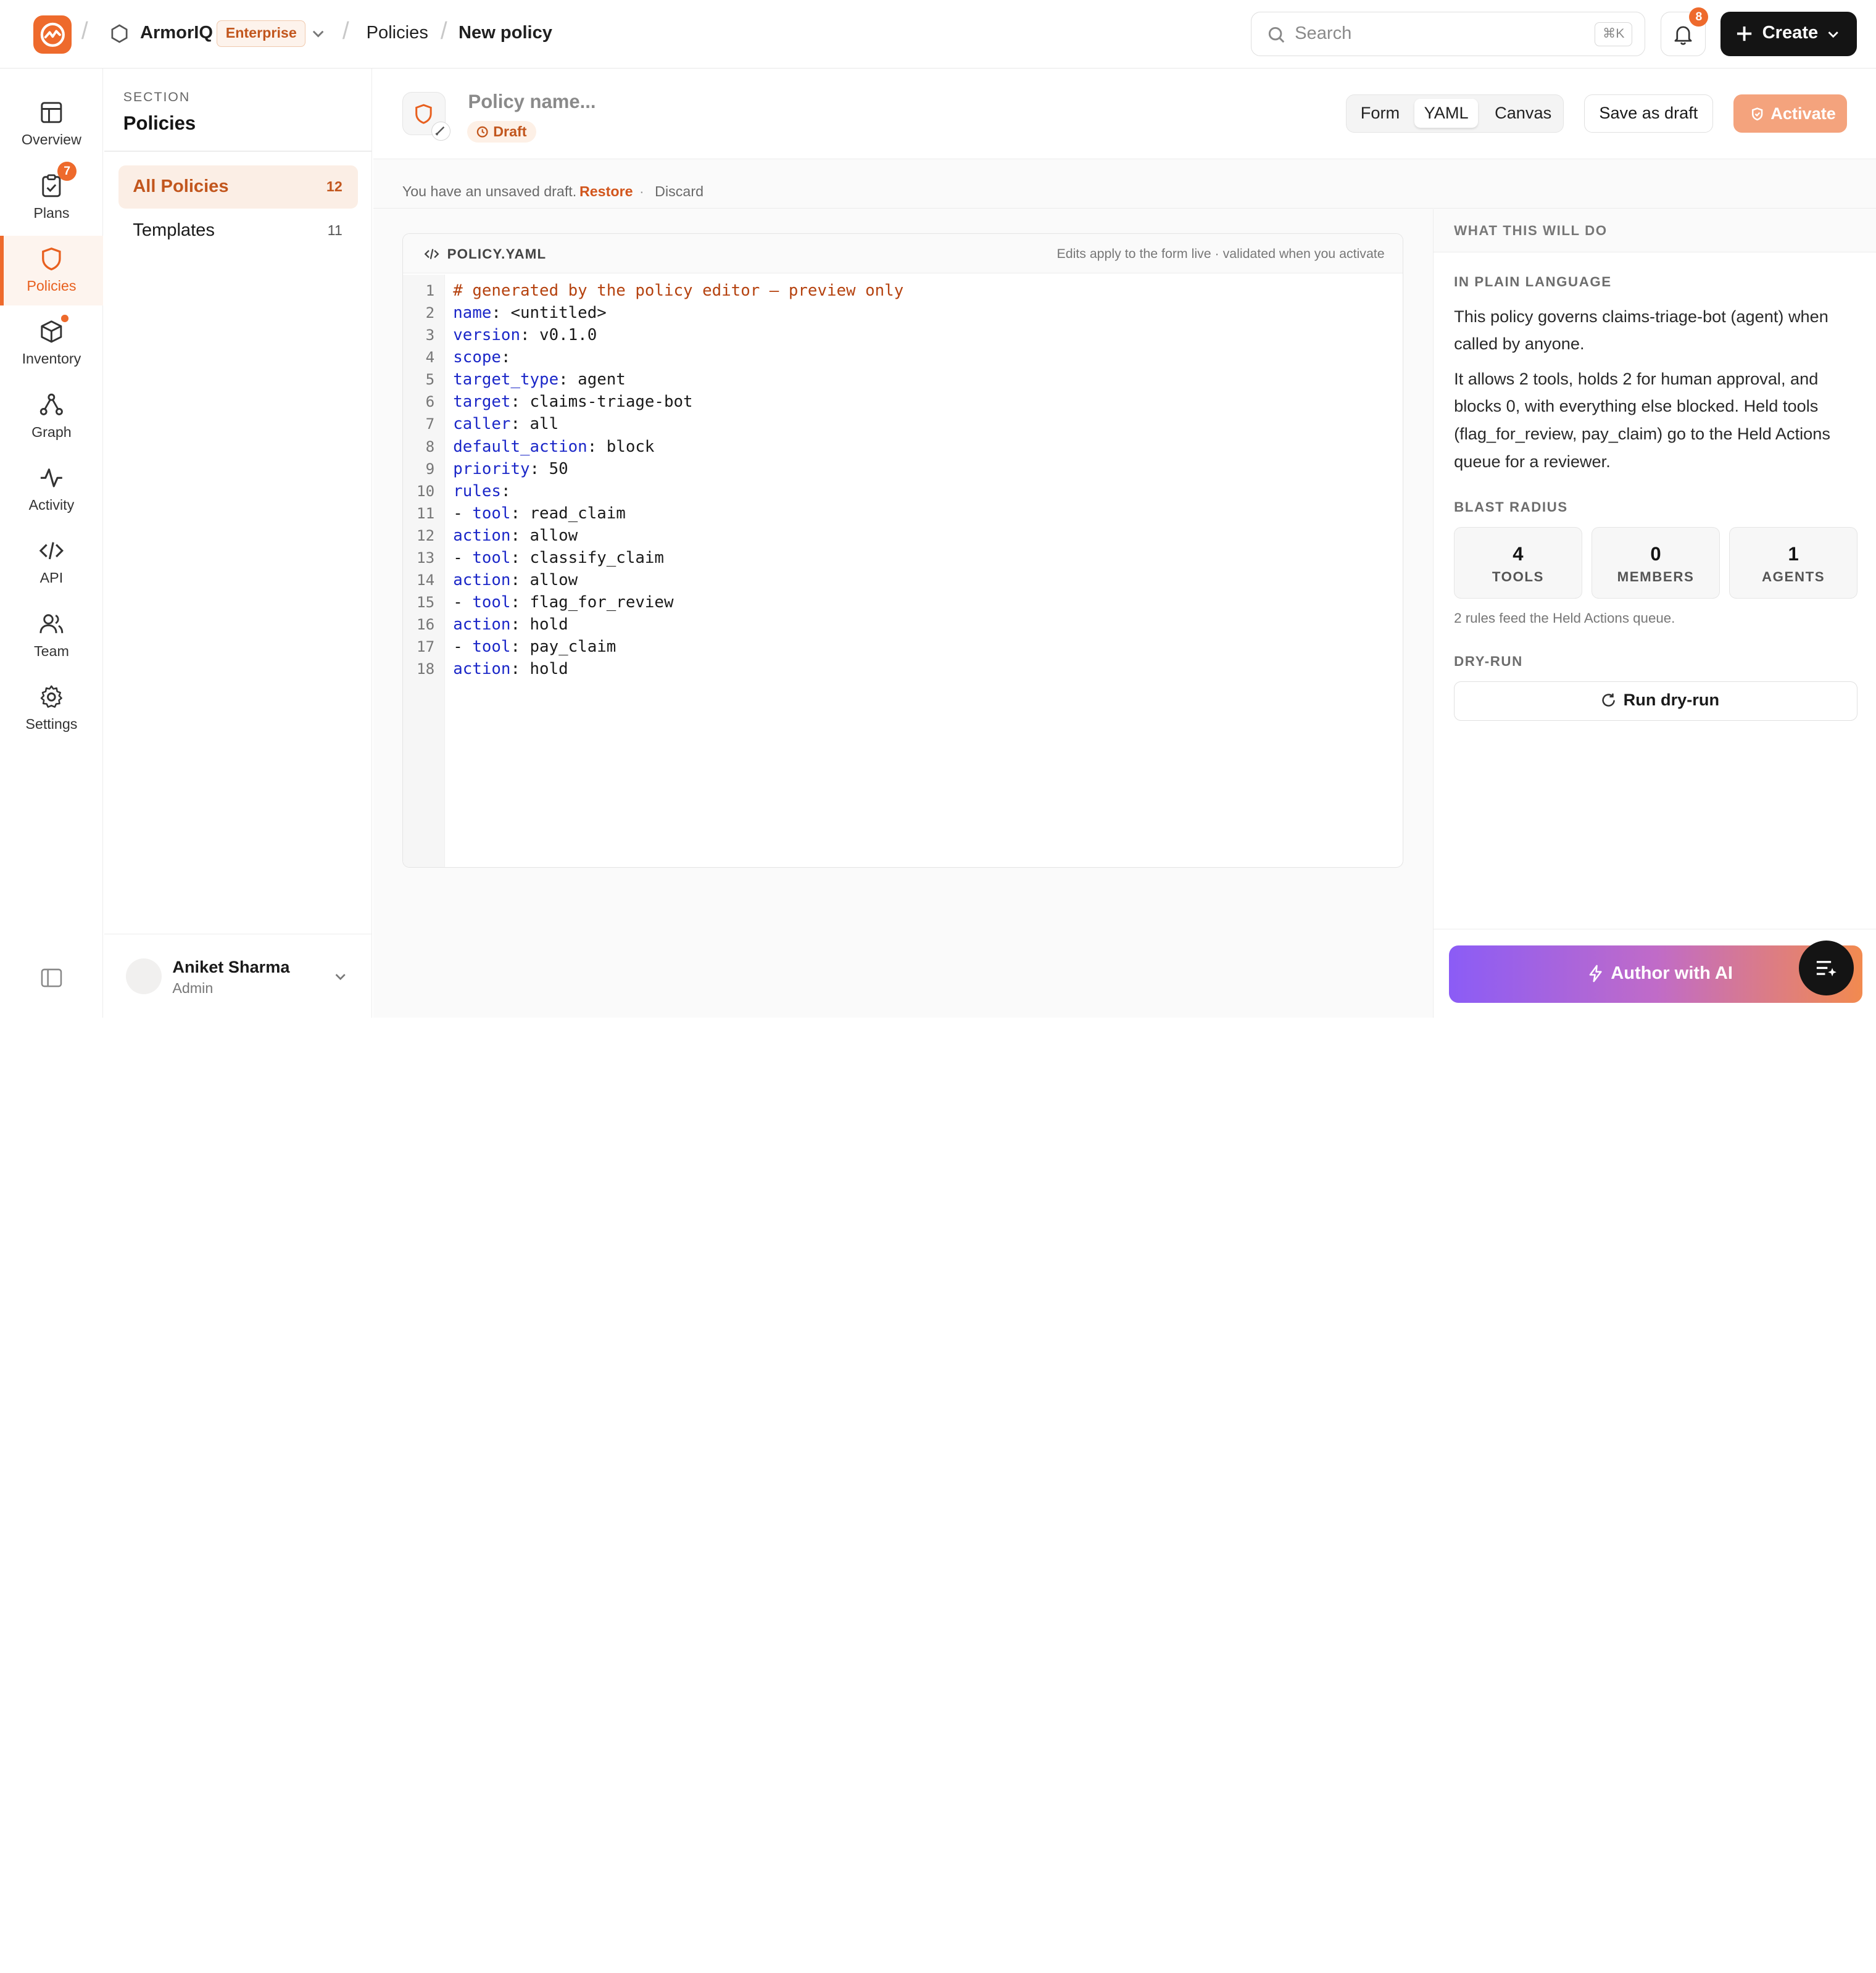 This screenshot has height=1973, width=1876. What do you see at coordinates (1656, 562) in the screenshot?
I see `stat-members: 0 MEMBERS` at bounding box center [1656, 562].